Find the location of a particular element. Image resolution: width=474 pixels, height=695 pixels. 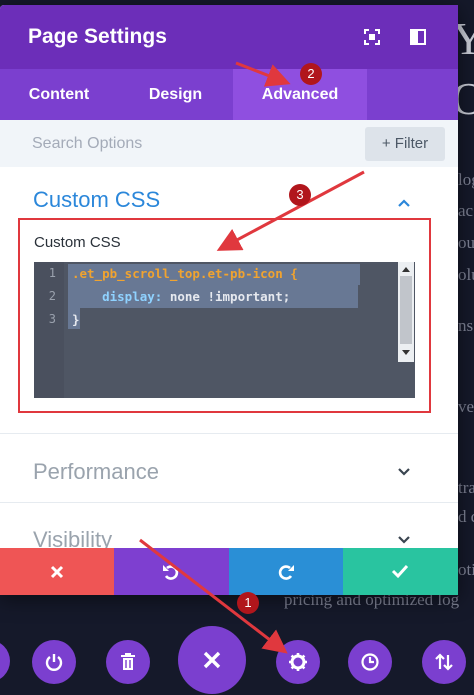

discard-button is located at coordinates (57, 571).